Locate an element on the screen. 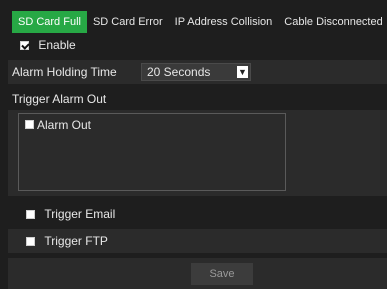  trigger-email-checkbox is located at coordinates (30, 215).